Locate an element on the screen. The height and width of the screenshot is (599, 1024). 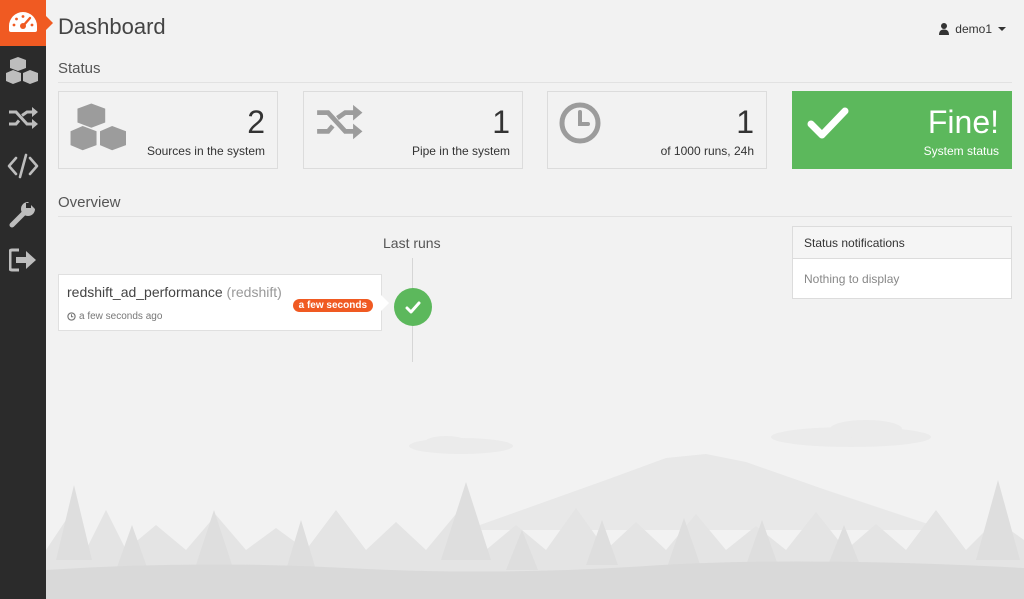
card-label: Pipe in the system is located at coordinates (460, 151).